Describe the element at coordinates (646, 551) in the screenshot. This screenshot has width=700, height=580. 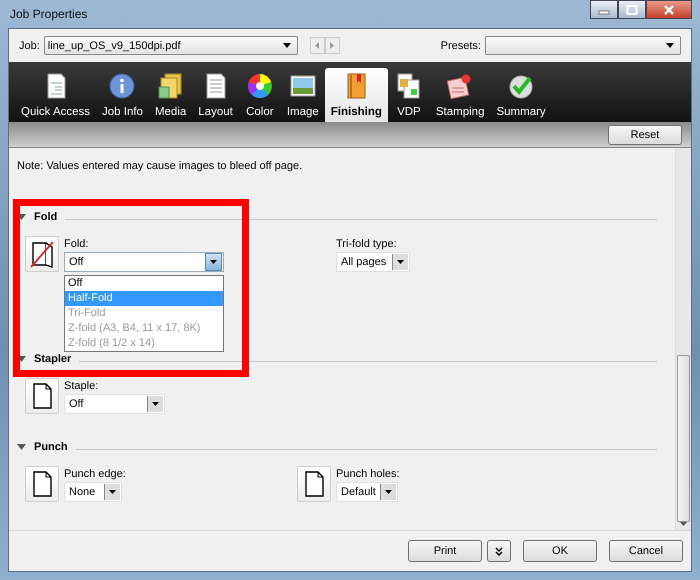
I see `cancel-button: Cancel` at that location.